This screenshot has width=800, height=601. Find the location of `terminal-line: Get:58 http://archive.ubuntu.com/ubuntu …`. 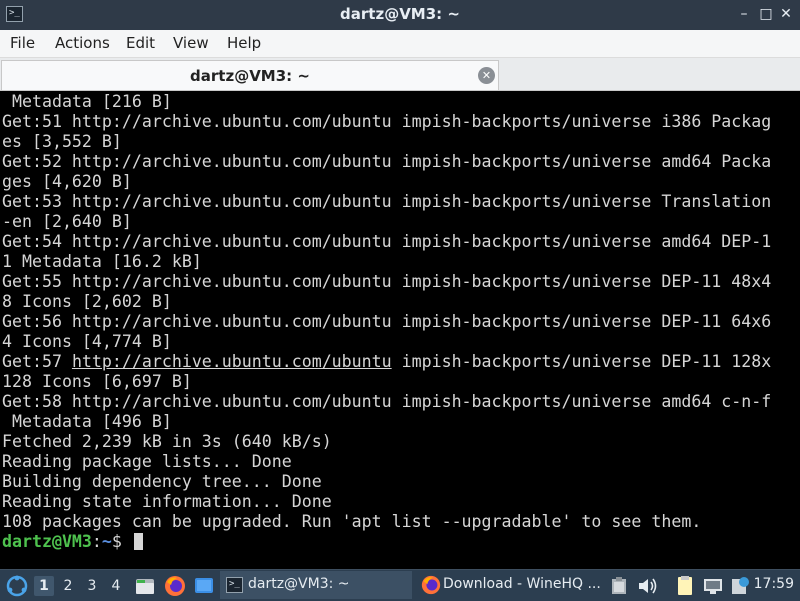

terminal-line: Get:58 http://archive.ubuntu.com/ubuntu … is located at coordinates (387, 401).